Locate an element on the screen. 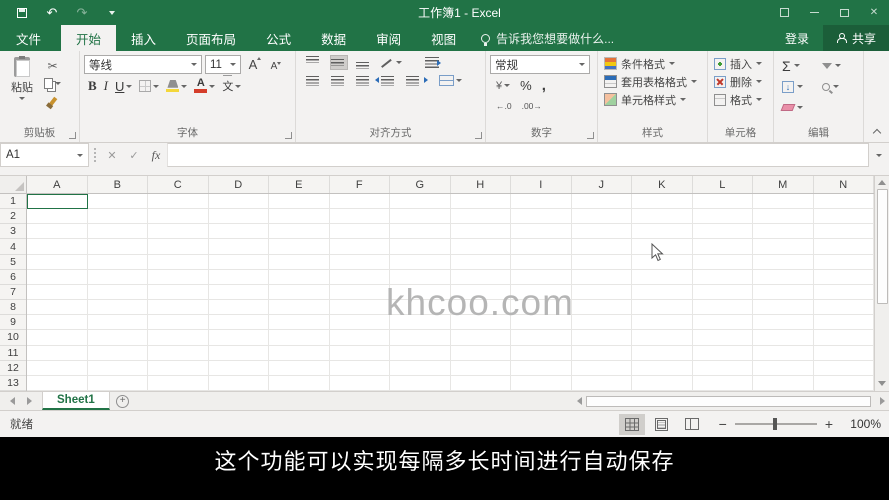 Image resolution: width=889 pixels, height=500 pixels. cell-J7 is located at coordinates (601, 292).